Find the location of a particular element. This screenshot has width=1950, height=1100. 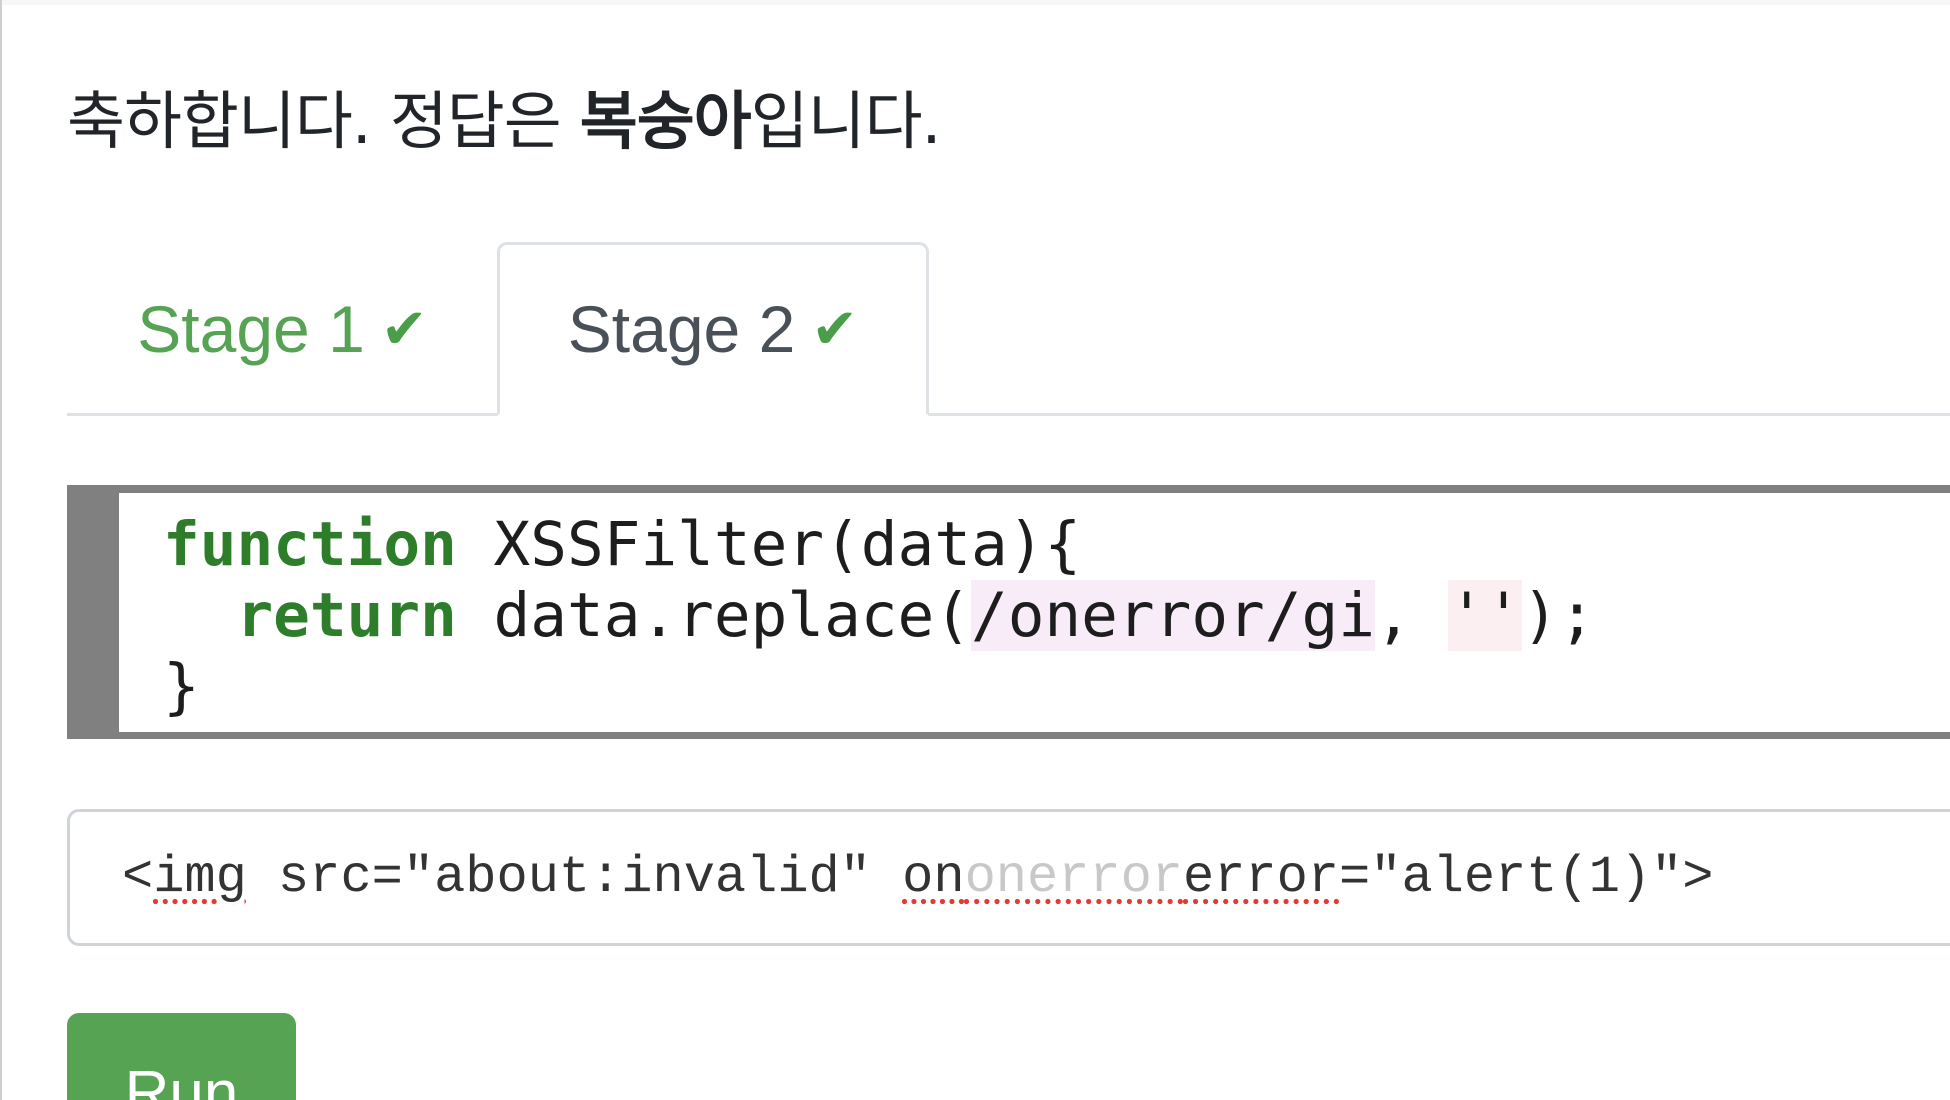

code-line2-b: , is located at coordinates (1411, 615).